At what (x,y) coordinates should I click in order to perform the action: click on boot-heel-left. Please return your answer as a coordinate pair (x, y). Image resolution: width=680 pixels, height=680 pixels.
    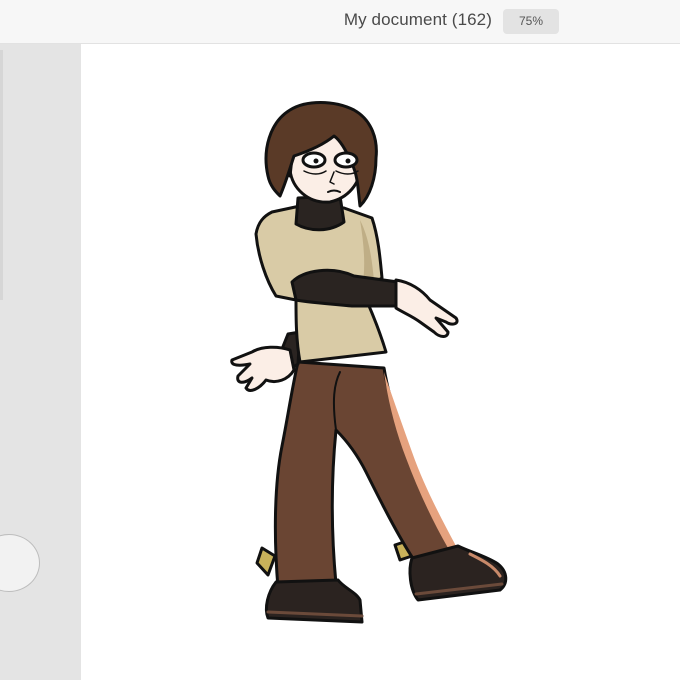
    Looking at the image, I should click on (266, 561).